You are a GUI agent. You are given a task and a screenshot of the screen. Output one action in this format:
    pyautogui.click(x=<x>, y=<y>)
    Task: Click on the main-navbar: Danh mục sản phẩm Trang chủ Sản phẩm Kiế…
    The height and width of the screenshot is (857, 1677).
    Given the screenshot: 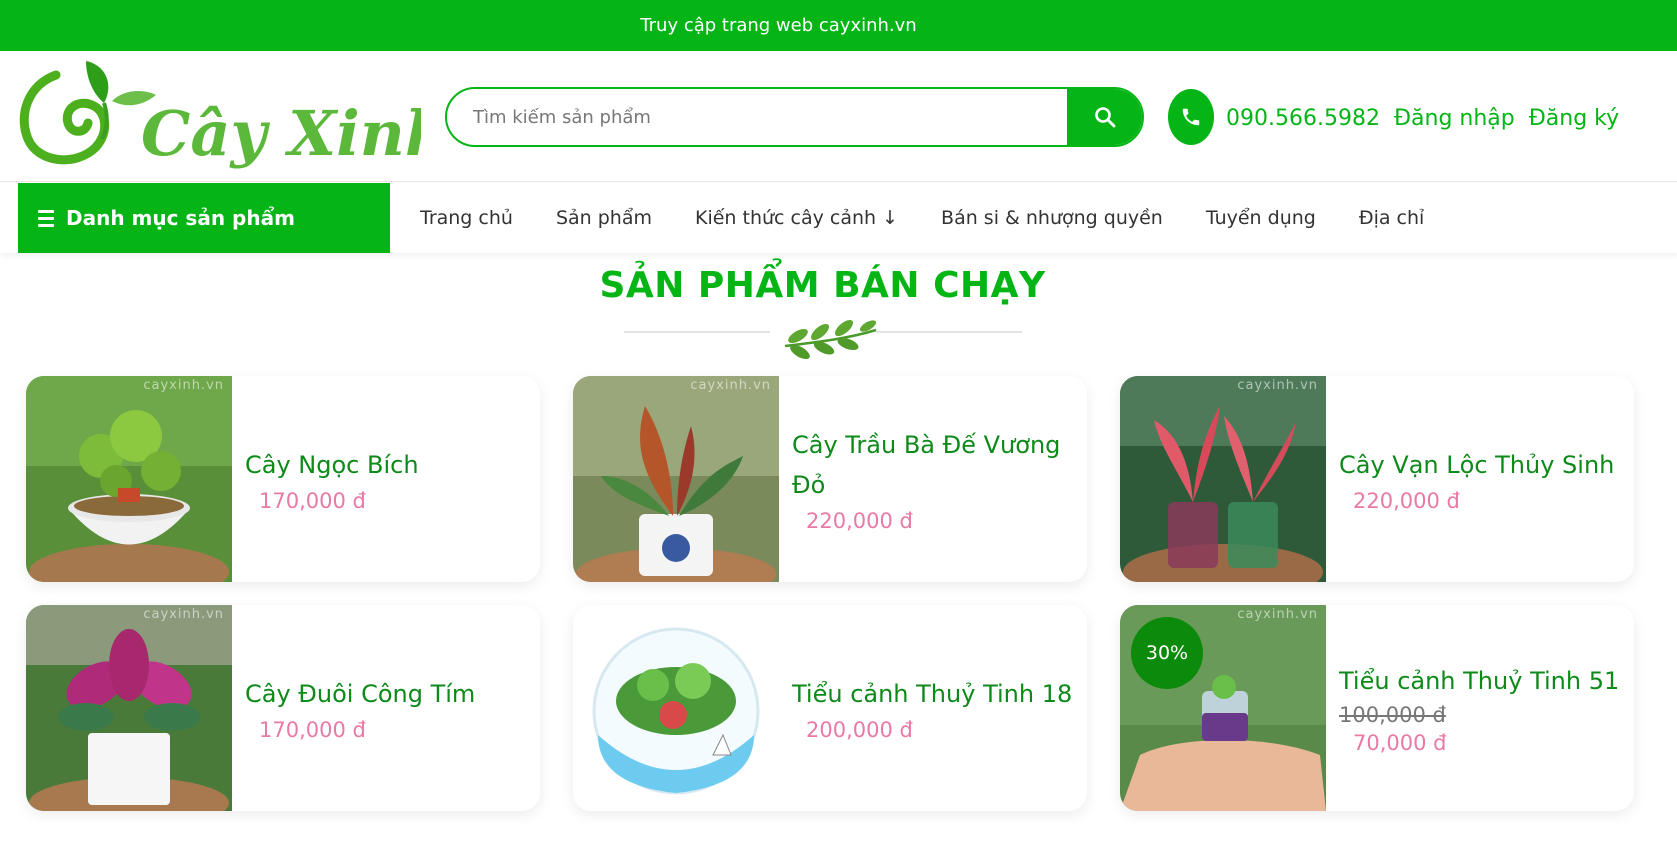 What is the action you would take?
    pyautogui.click(x=838, y=218)
    